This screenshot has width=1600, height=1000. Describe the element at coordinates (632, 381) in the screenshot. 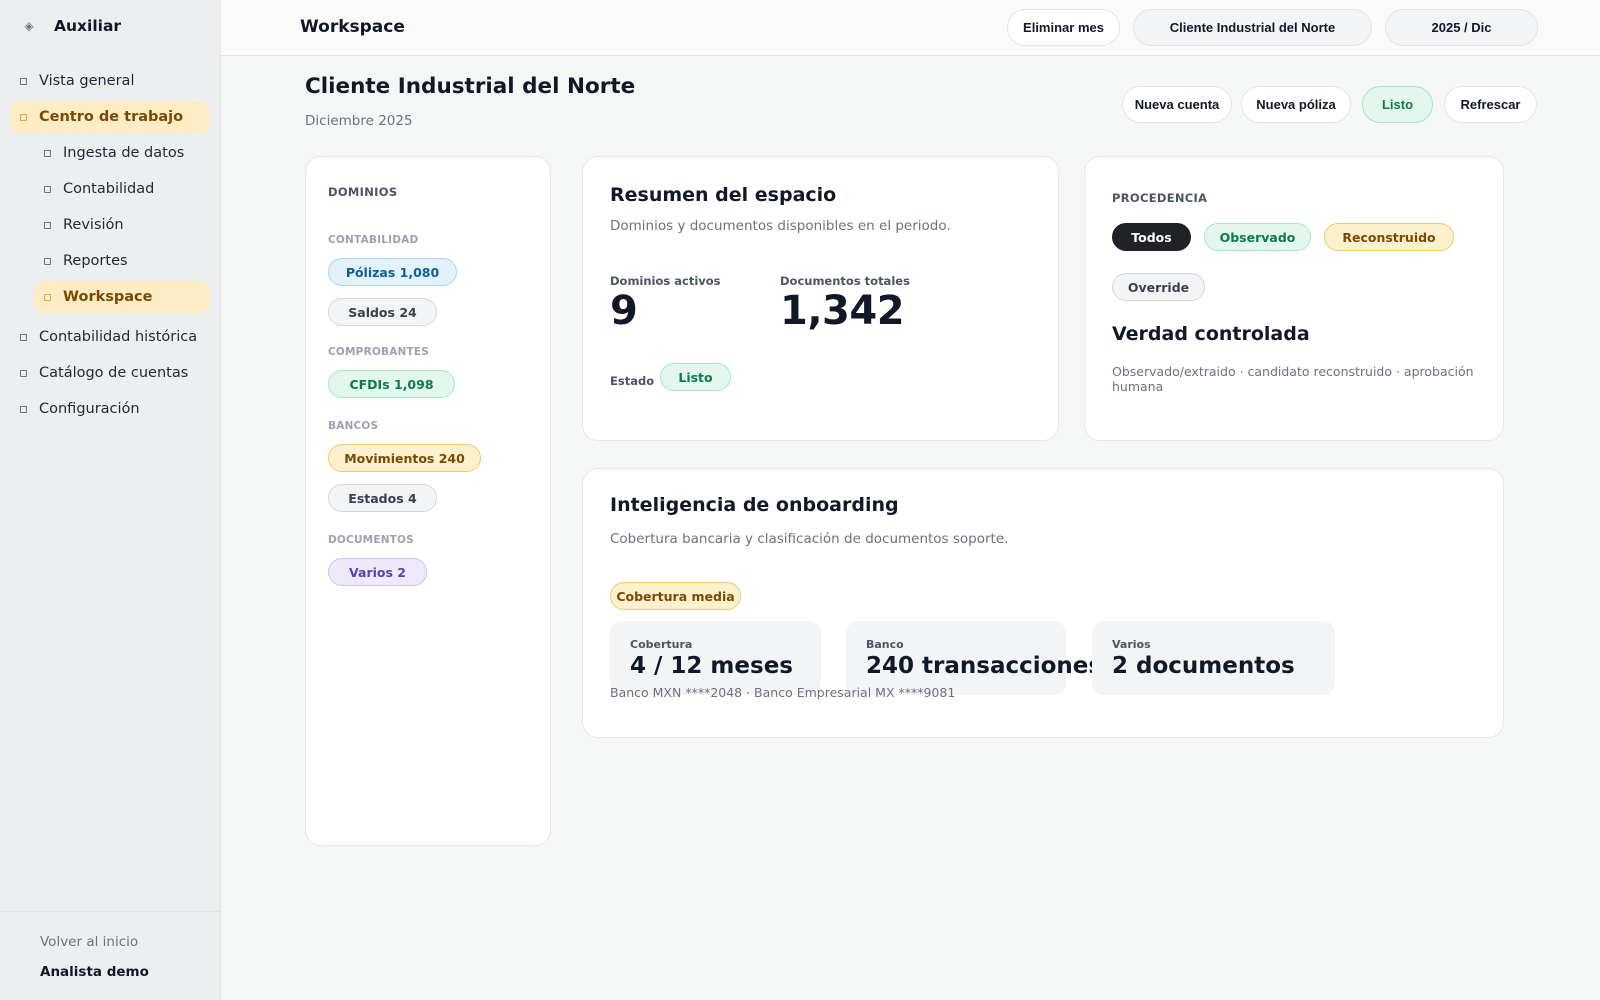

I see `status-label: Estado` at that location.